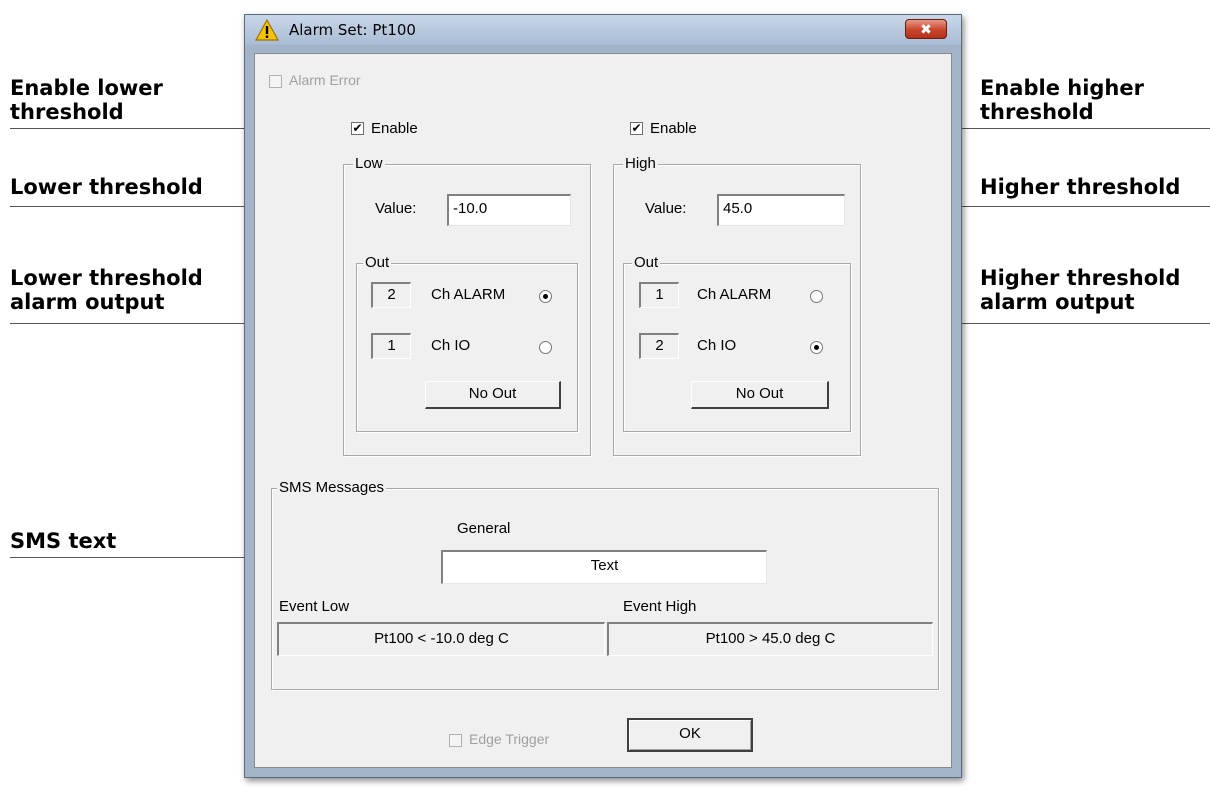 The image size is (1210, 794). I want to click on callout-line-1: Lower threshold, so click(106, 278).